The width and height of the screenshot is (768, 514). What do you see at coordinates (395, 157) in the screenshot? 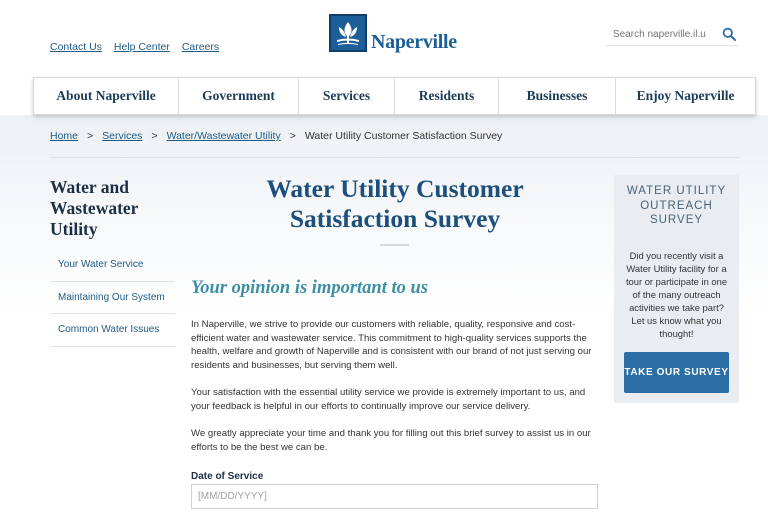
I see `breadcrumb-divider` at bounding box center [395, 157].